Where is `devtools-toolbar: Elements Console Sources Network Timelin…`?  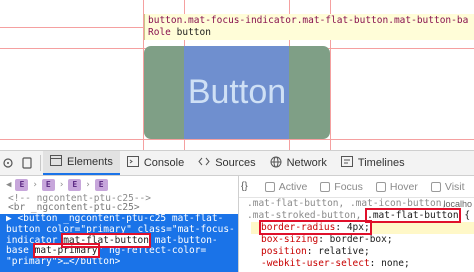 devtools-toolbar: Elements Console Sources Network Timelin… is located at coordinates (237, 163).